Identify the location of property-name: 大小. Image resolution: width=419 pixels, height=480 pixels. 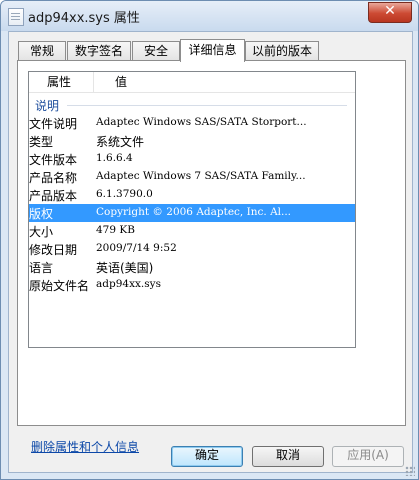
(41, 232).